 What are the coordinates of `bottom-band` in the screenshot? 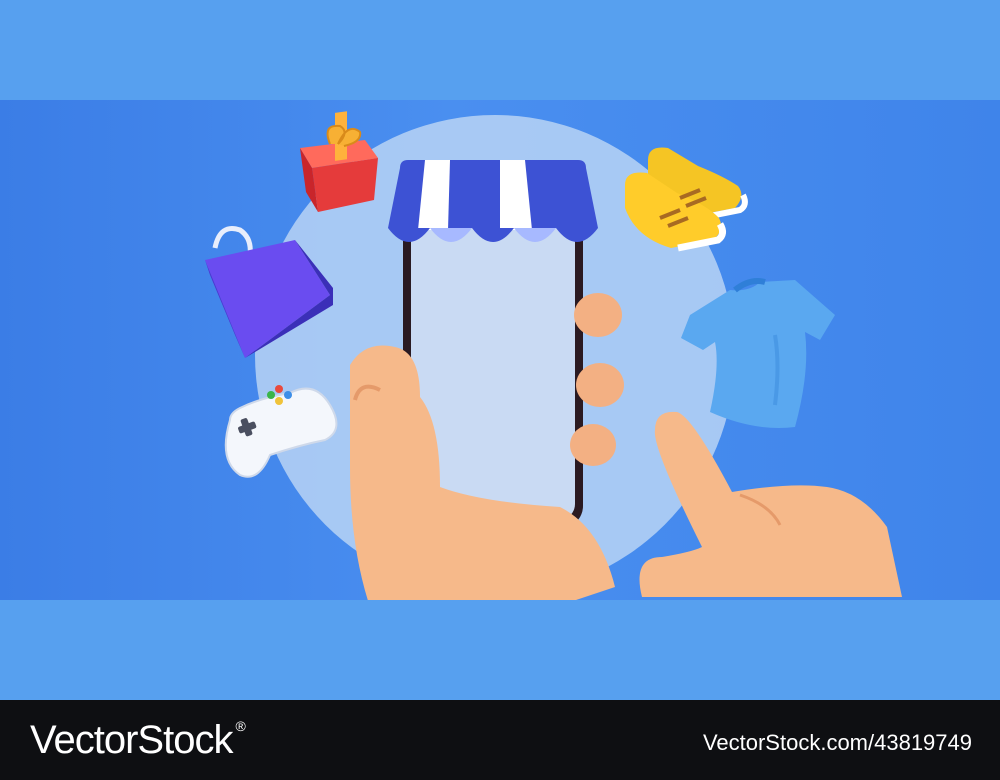 It's located at (500, 650).